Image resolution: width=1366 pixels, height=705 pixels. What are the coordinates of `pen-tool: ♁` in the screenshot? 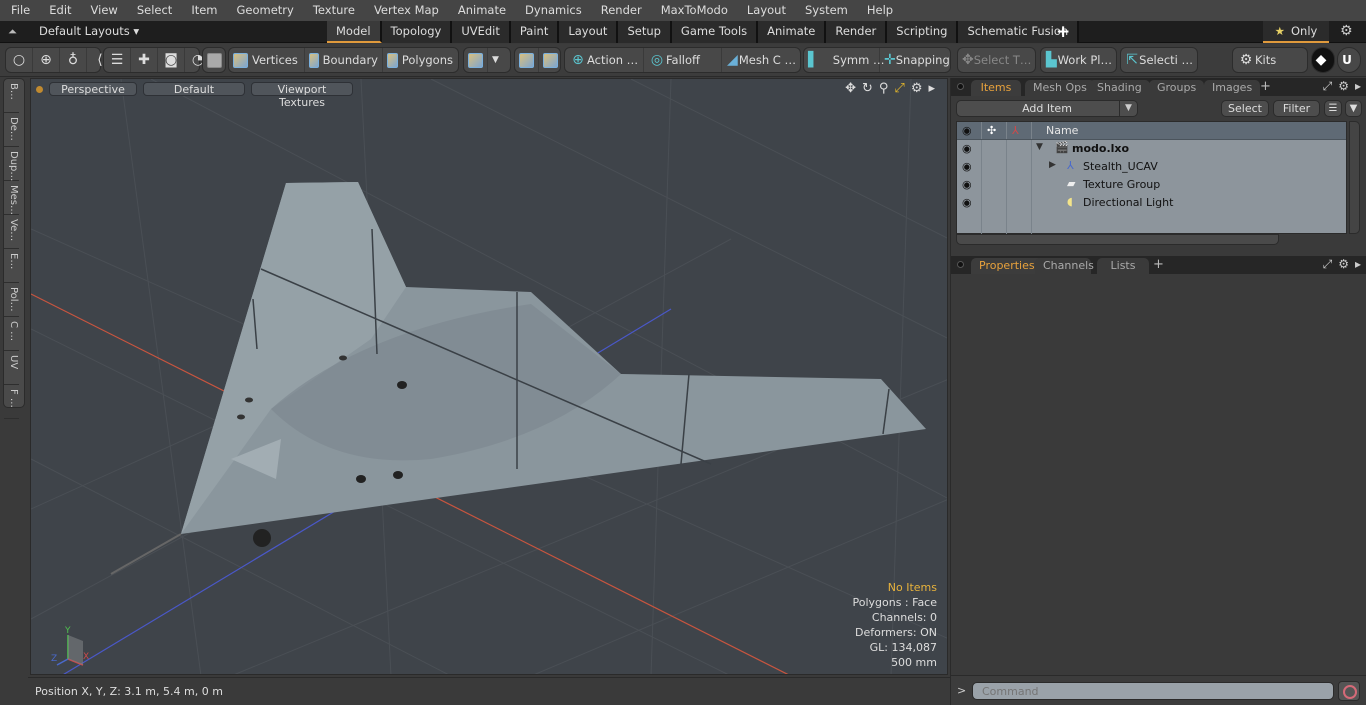 It's located at (73, 60).